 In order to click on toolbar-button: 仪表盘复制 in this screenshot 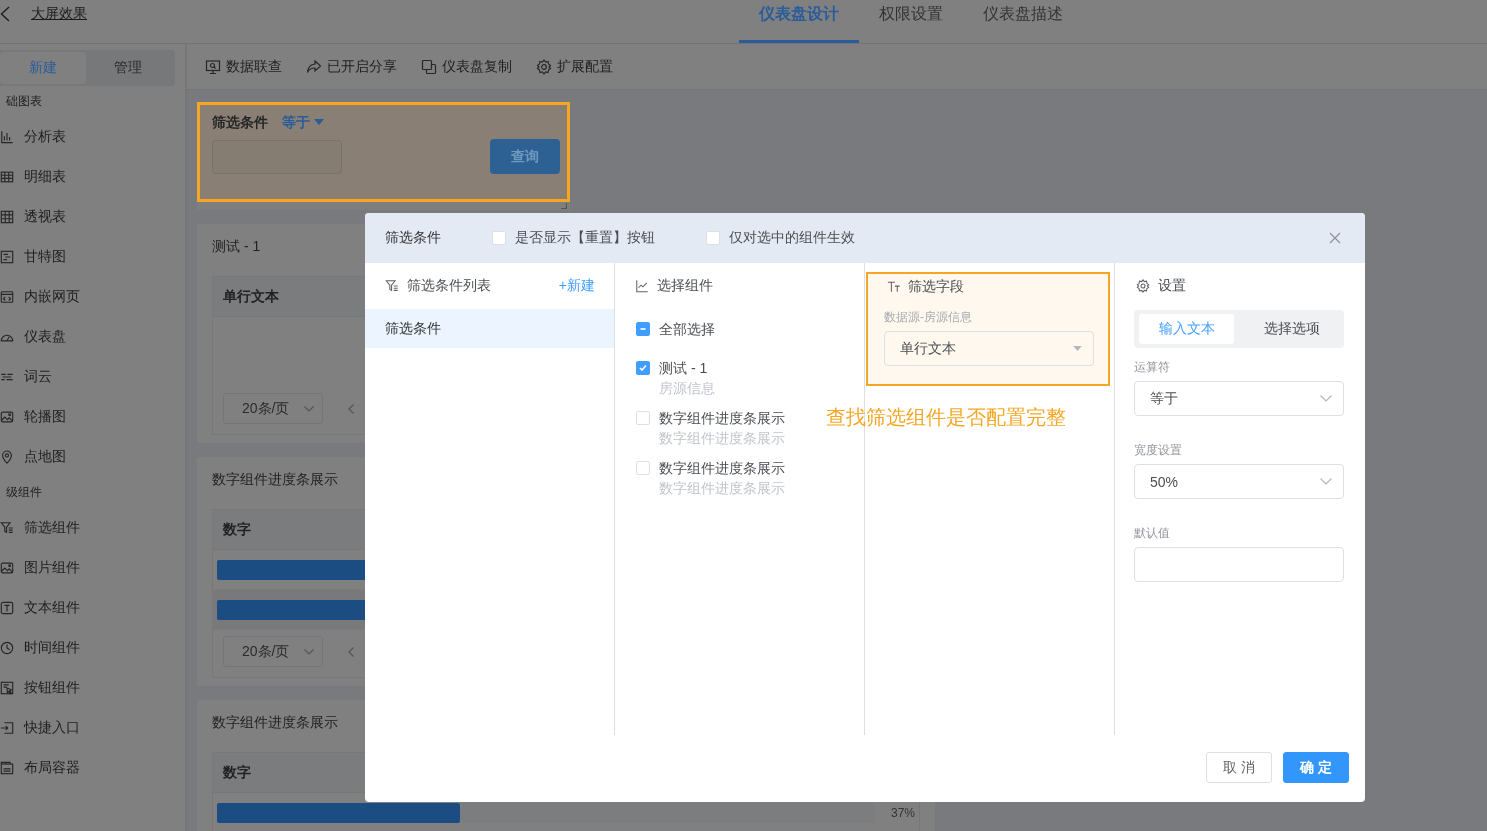, I will do `click(466, 66)`.